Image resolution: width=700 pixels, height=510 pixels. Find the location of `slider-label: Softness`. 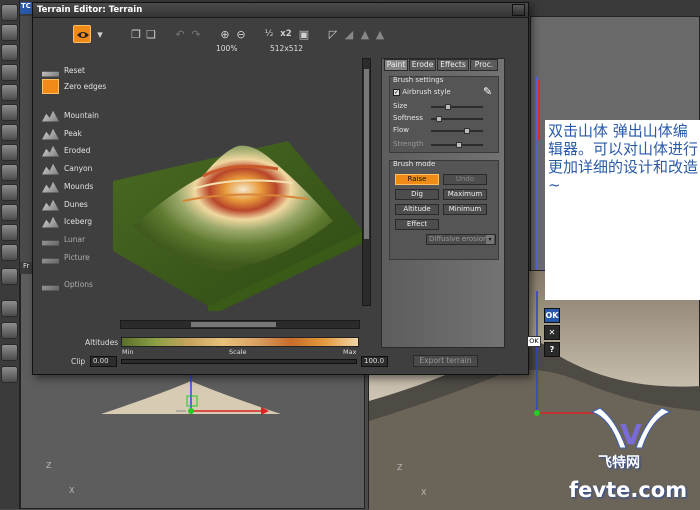

slider-label: Softness is located at coordinates (408, 118).